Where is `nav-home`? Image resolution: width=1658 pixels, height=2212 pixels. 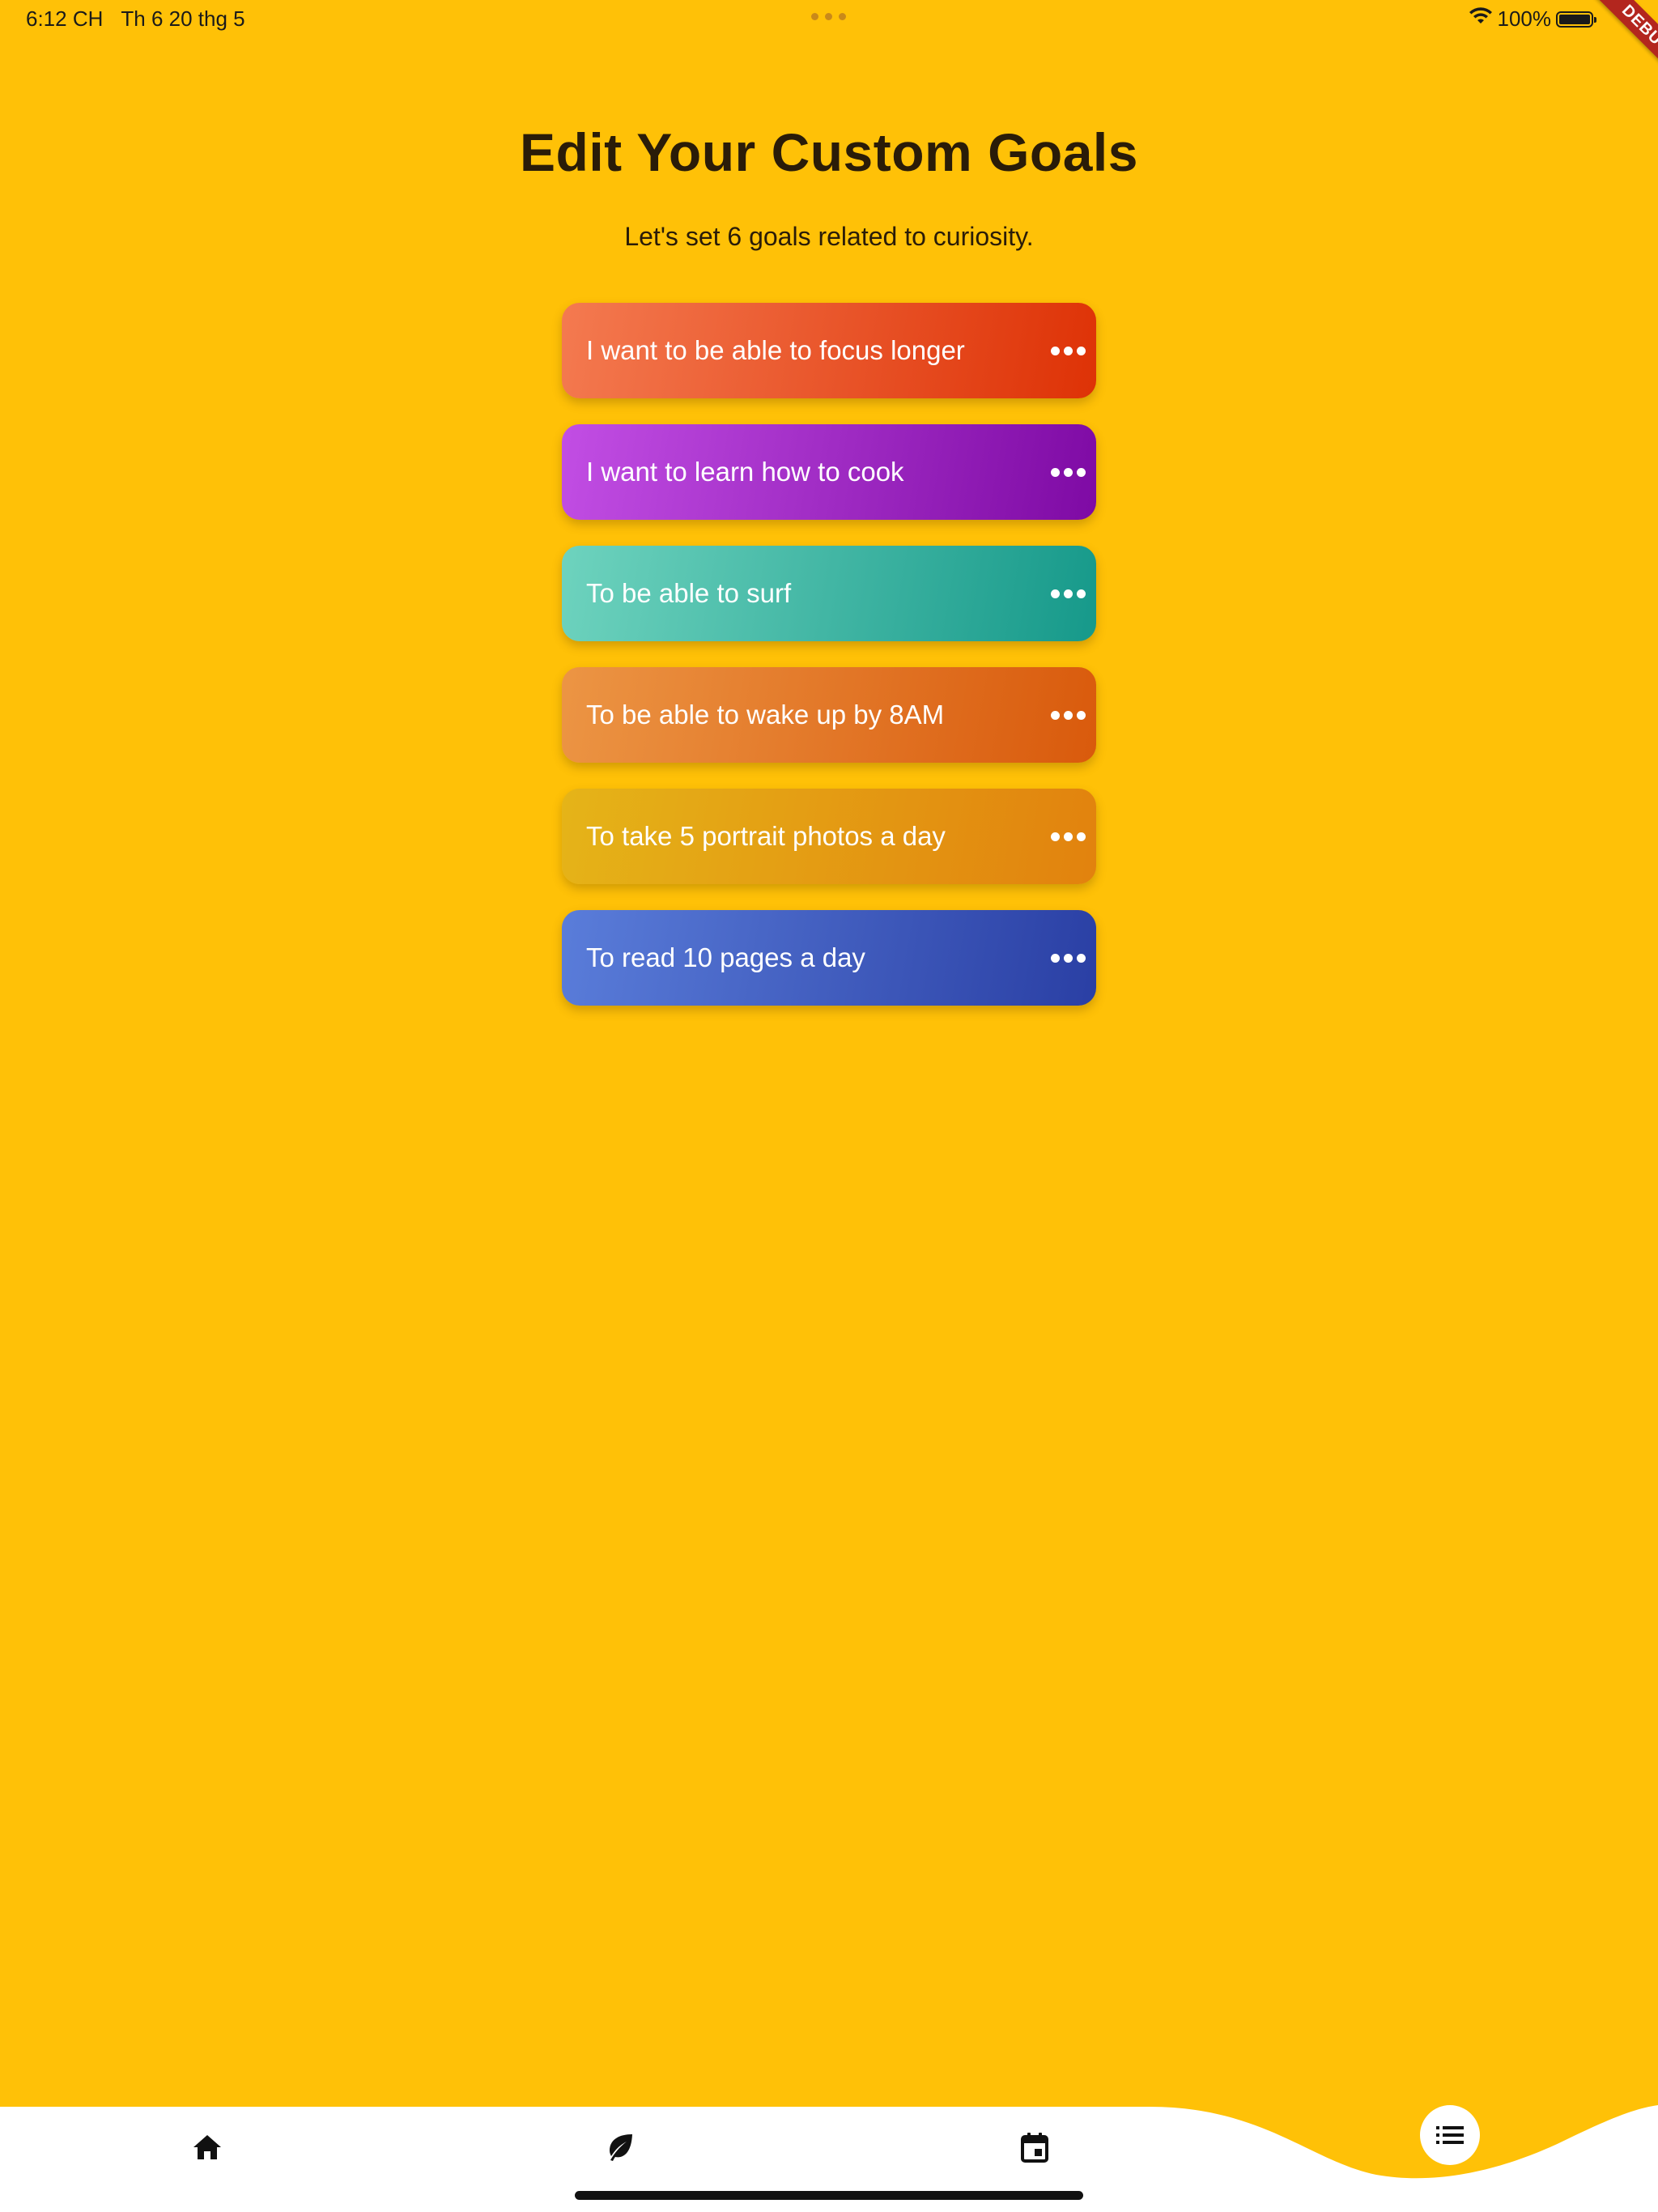 nav-home is located at coordinates (207, 2148).